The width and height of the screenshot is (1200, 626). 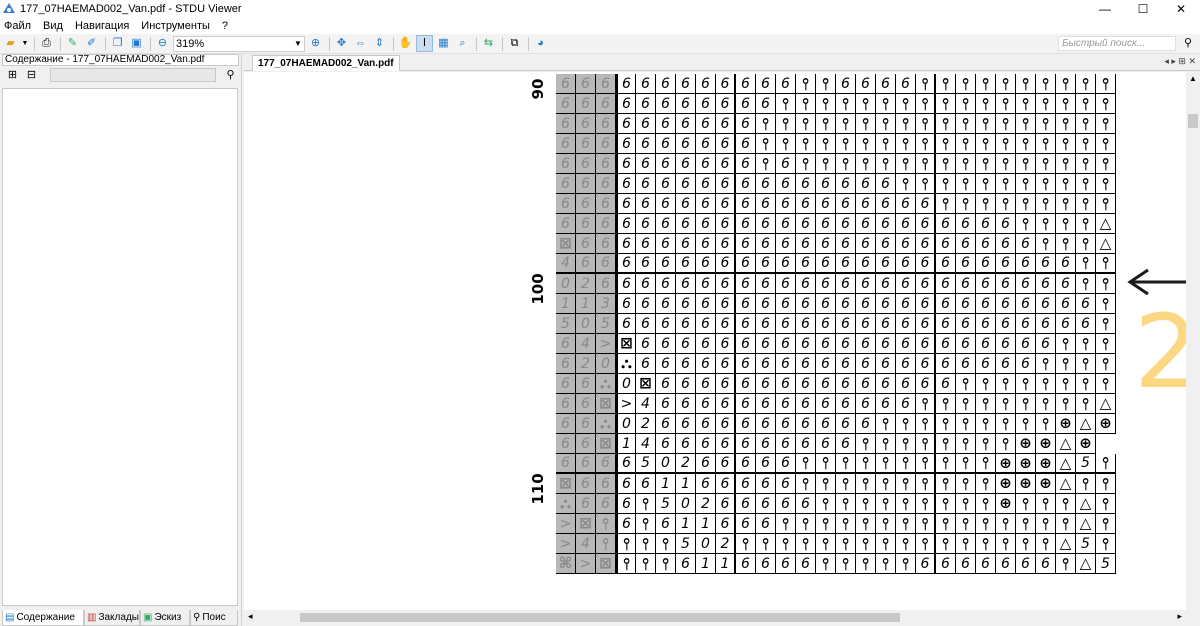 What do you see at coordinates (225, 26) in the screenshot?
I see `menu-help: ?` at bounding box center [225, 26].